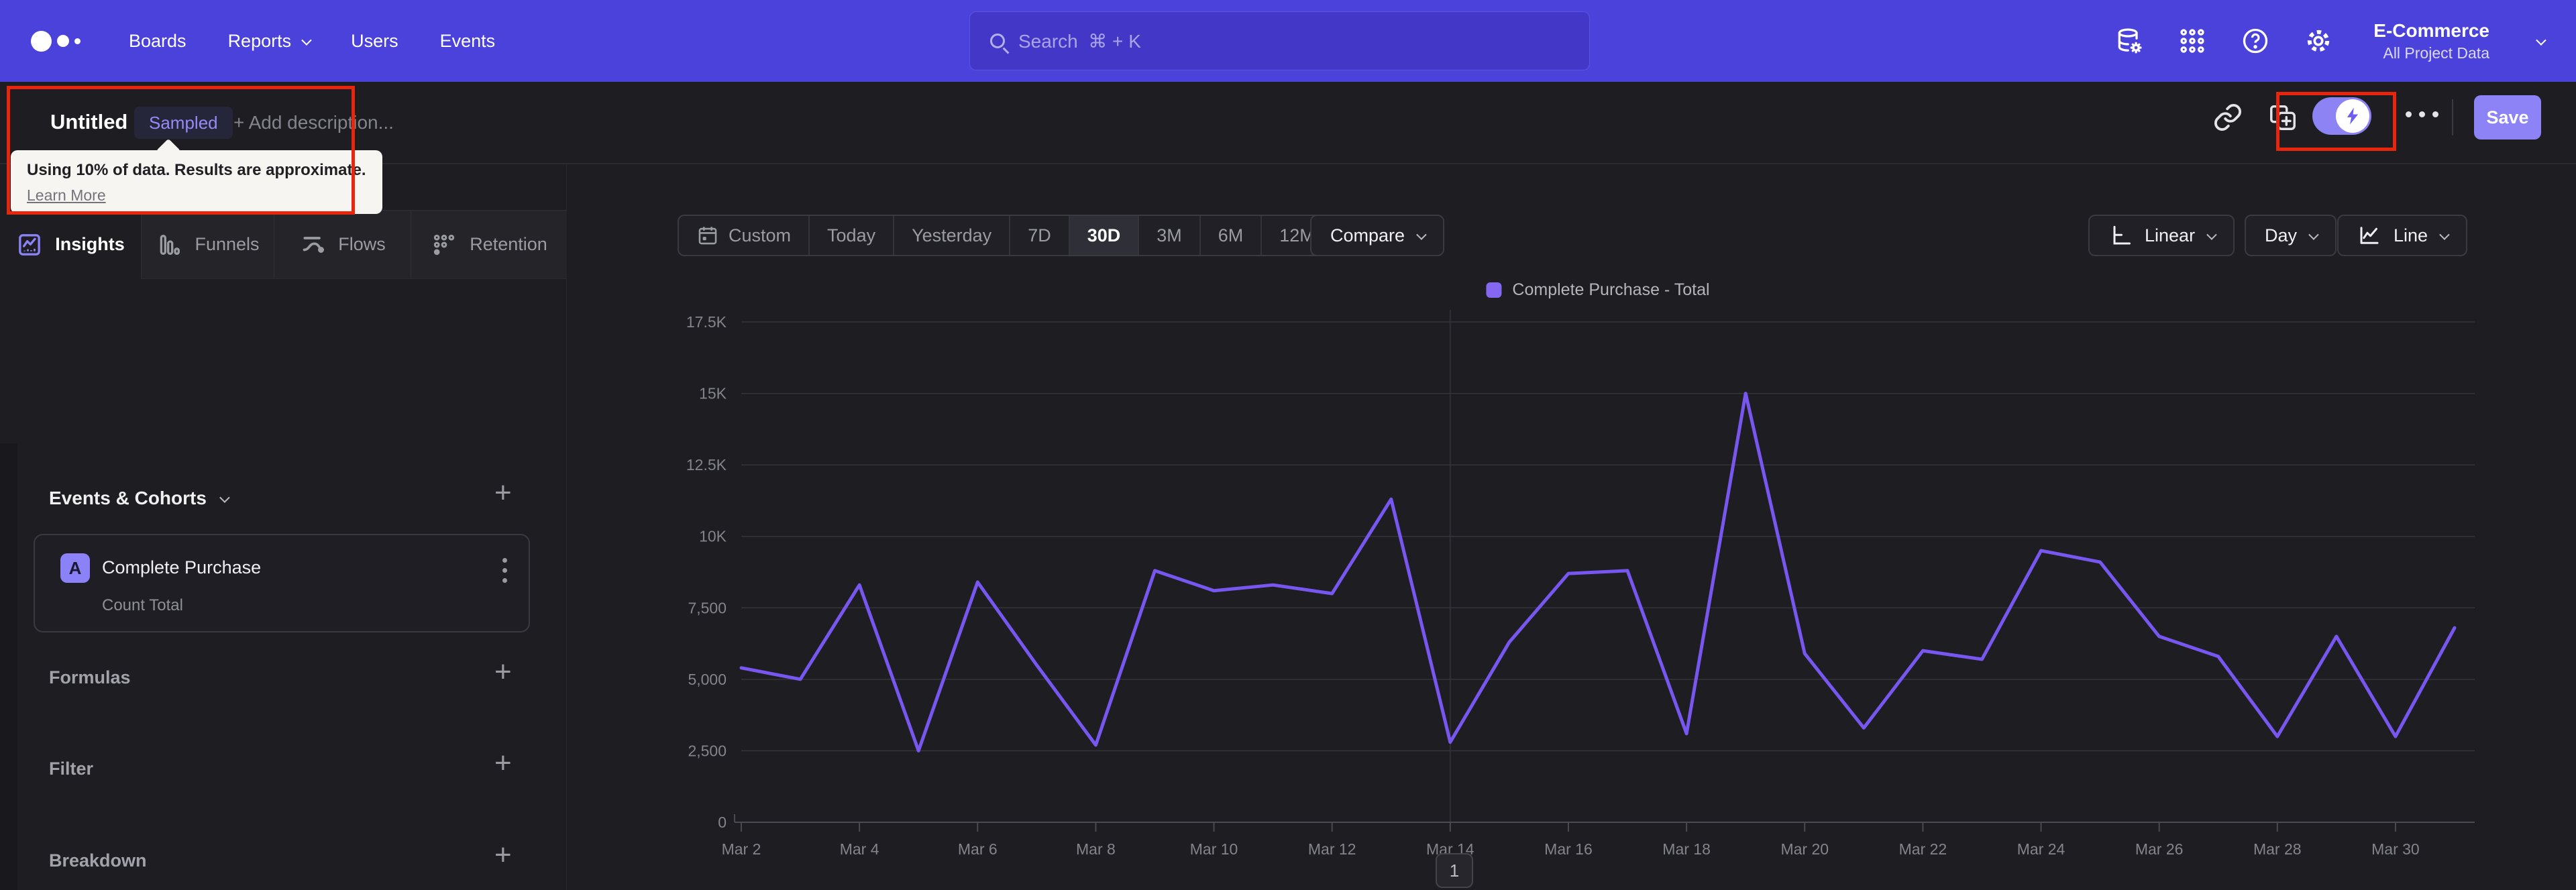  What do you see at coordinates (66, 195) in the screenshot?
I see `learn-more-link: Learn More` at bounding box center [66, 195].